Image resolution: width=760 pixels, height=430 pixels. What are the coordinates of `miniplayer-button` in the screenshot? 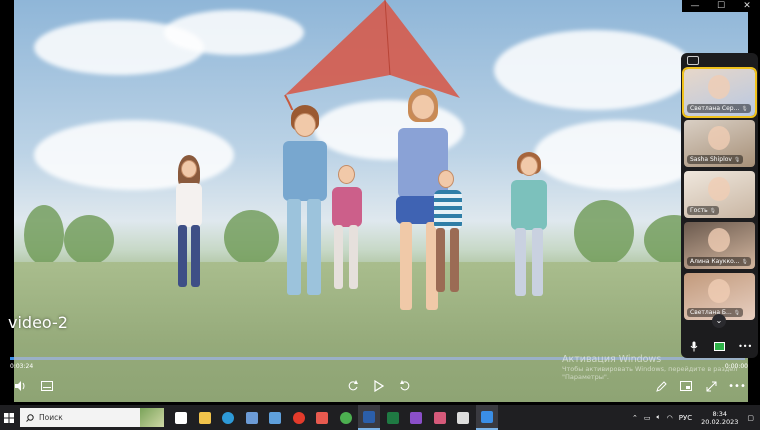 It's located at (686, 386).